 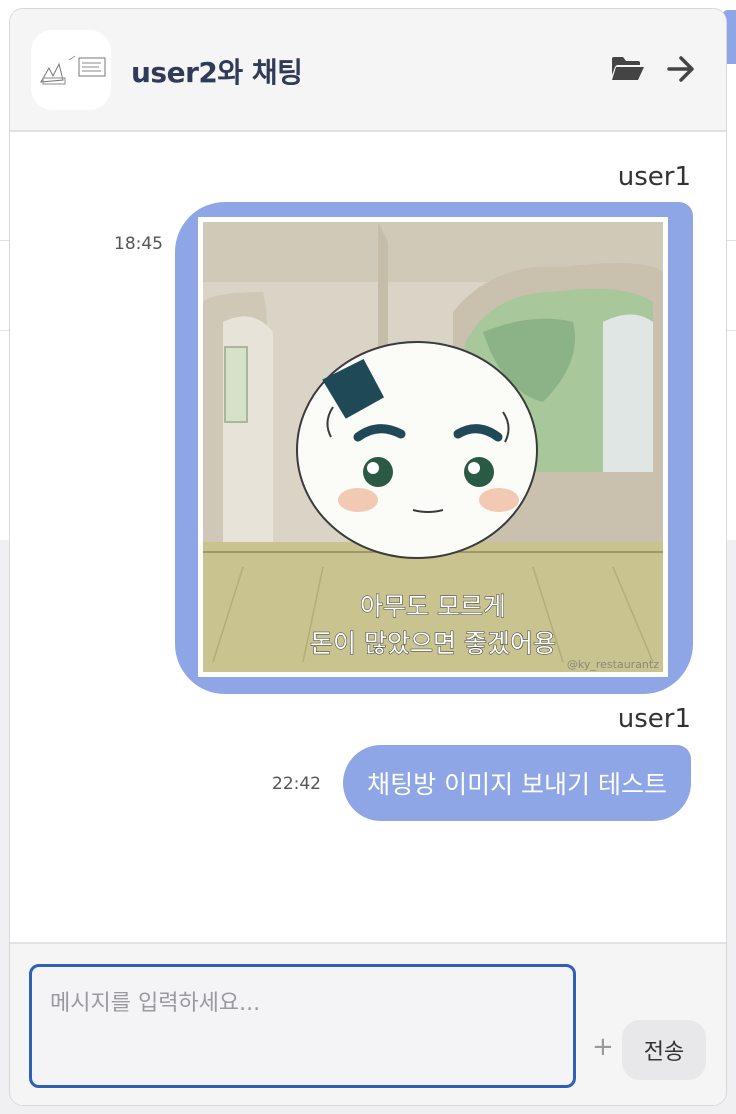 What do you see at coordinates (613, 664) in the screenshot?
I see `image-watermark: @ky_restaurantz` at bounding box center [613, 664].